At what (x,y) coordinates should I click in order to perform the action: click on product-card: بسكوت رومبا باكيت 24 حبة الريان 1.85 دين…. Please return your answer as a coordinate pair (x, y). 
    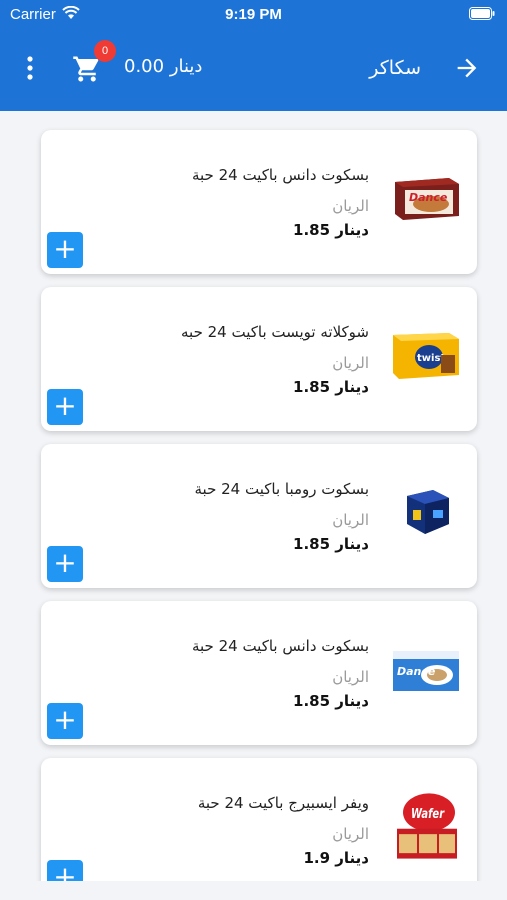
    Looking at the image, I should click on (259, 516).